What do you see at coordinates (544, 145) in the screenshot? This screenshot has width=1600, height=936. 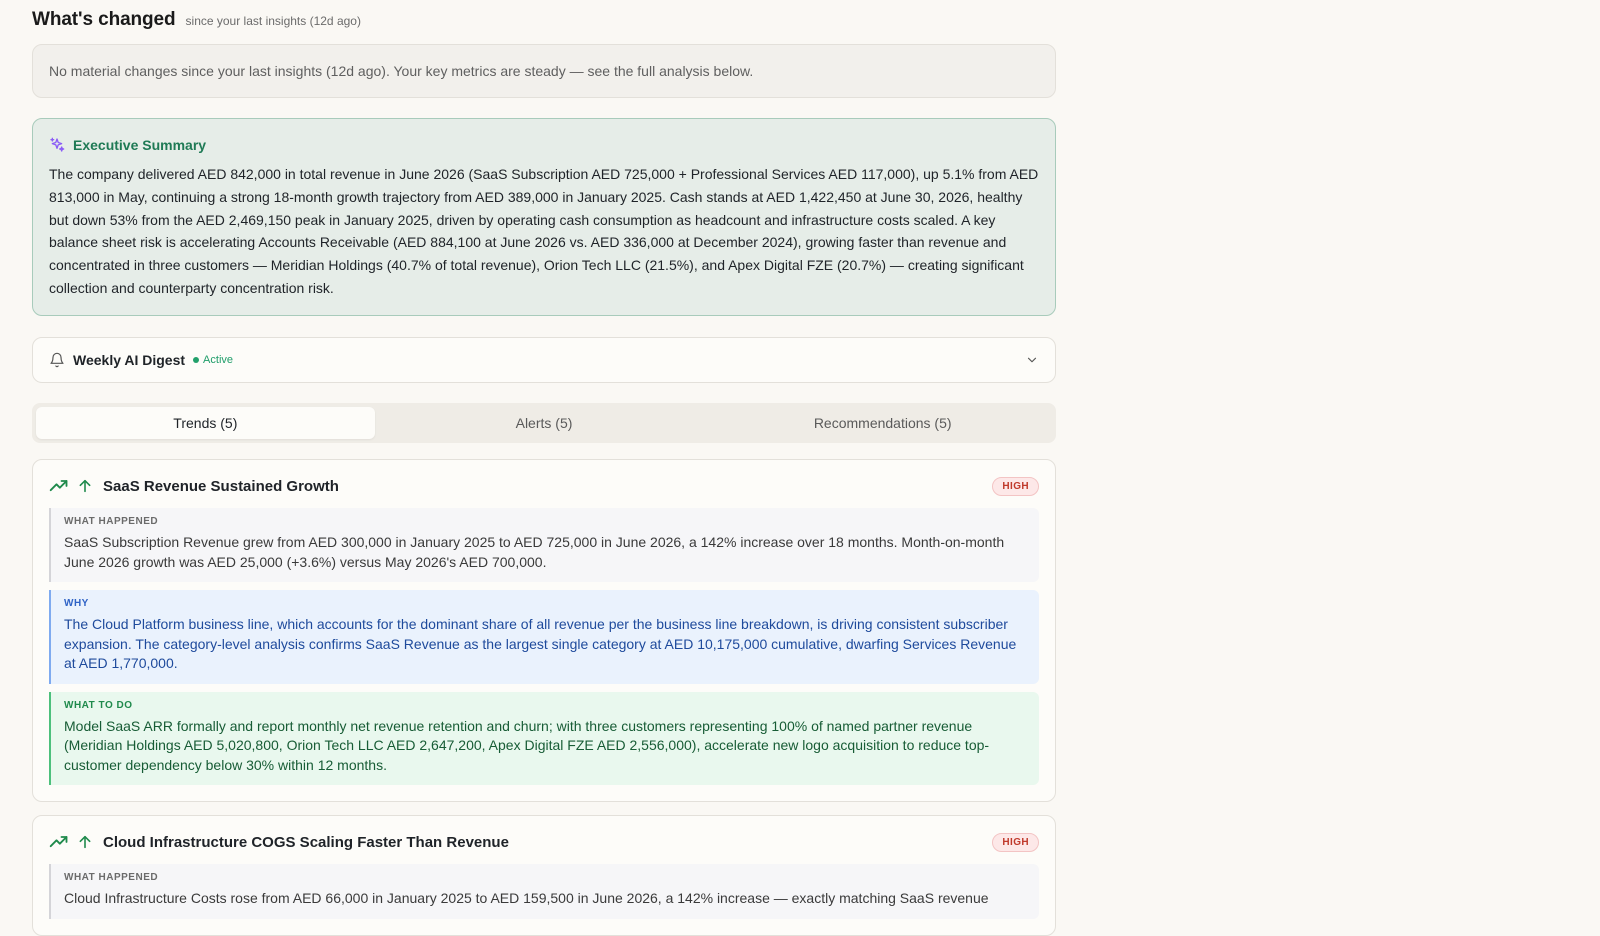 I see `executive-summary-header: Executive Summary` at bounding box center [544, 145].